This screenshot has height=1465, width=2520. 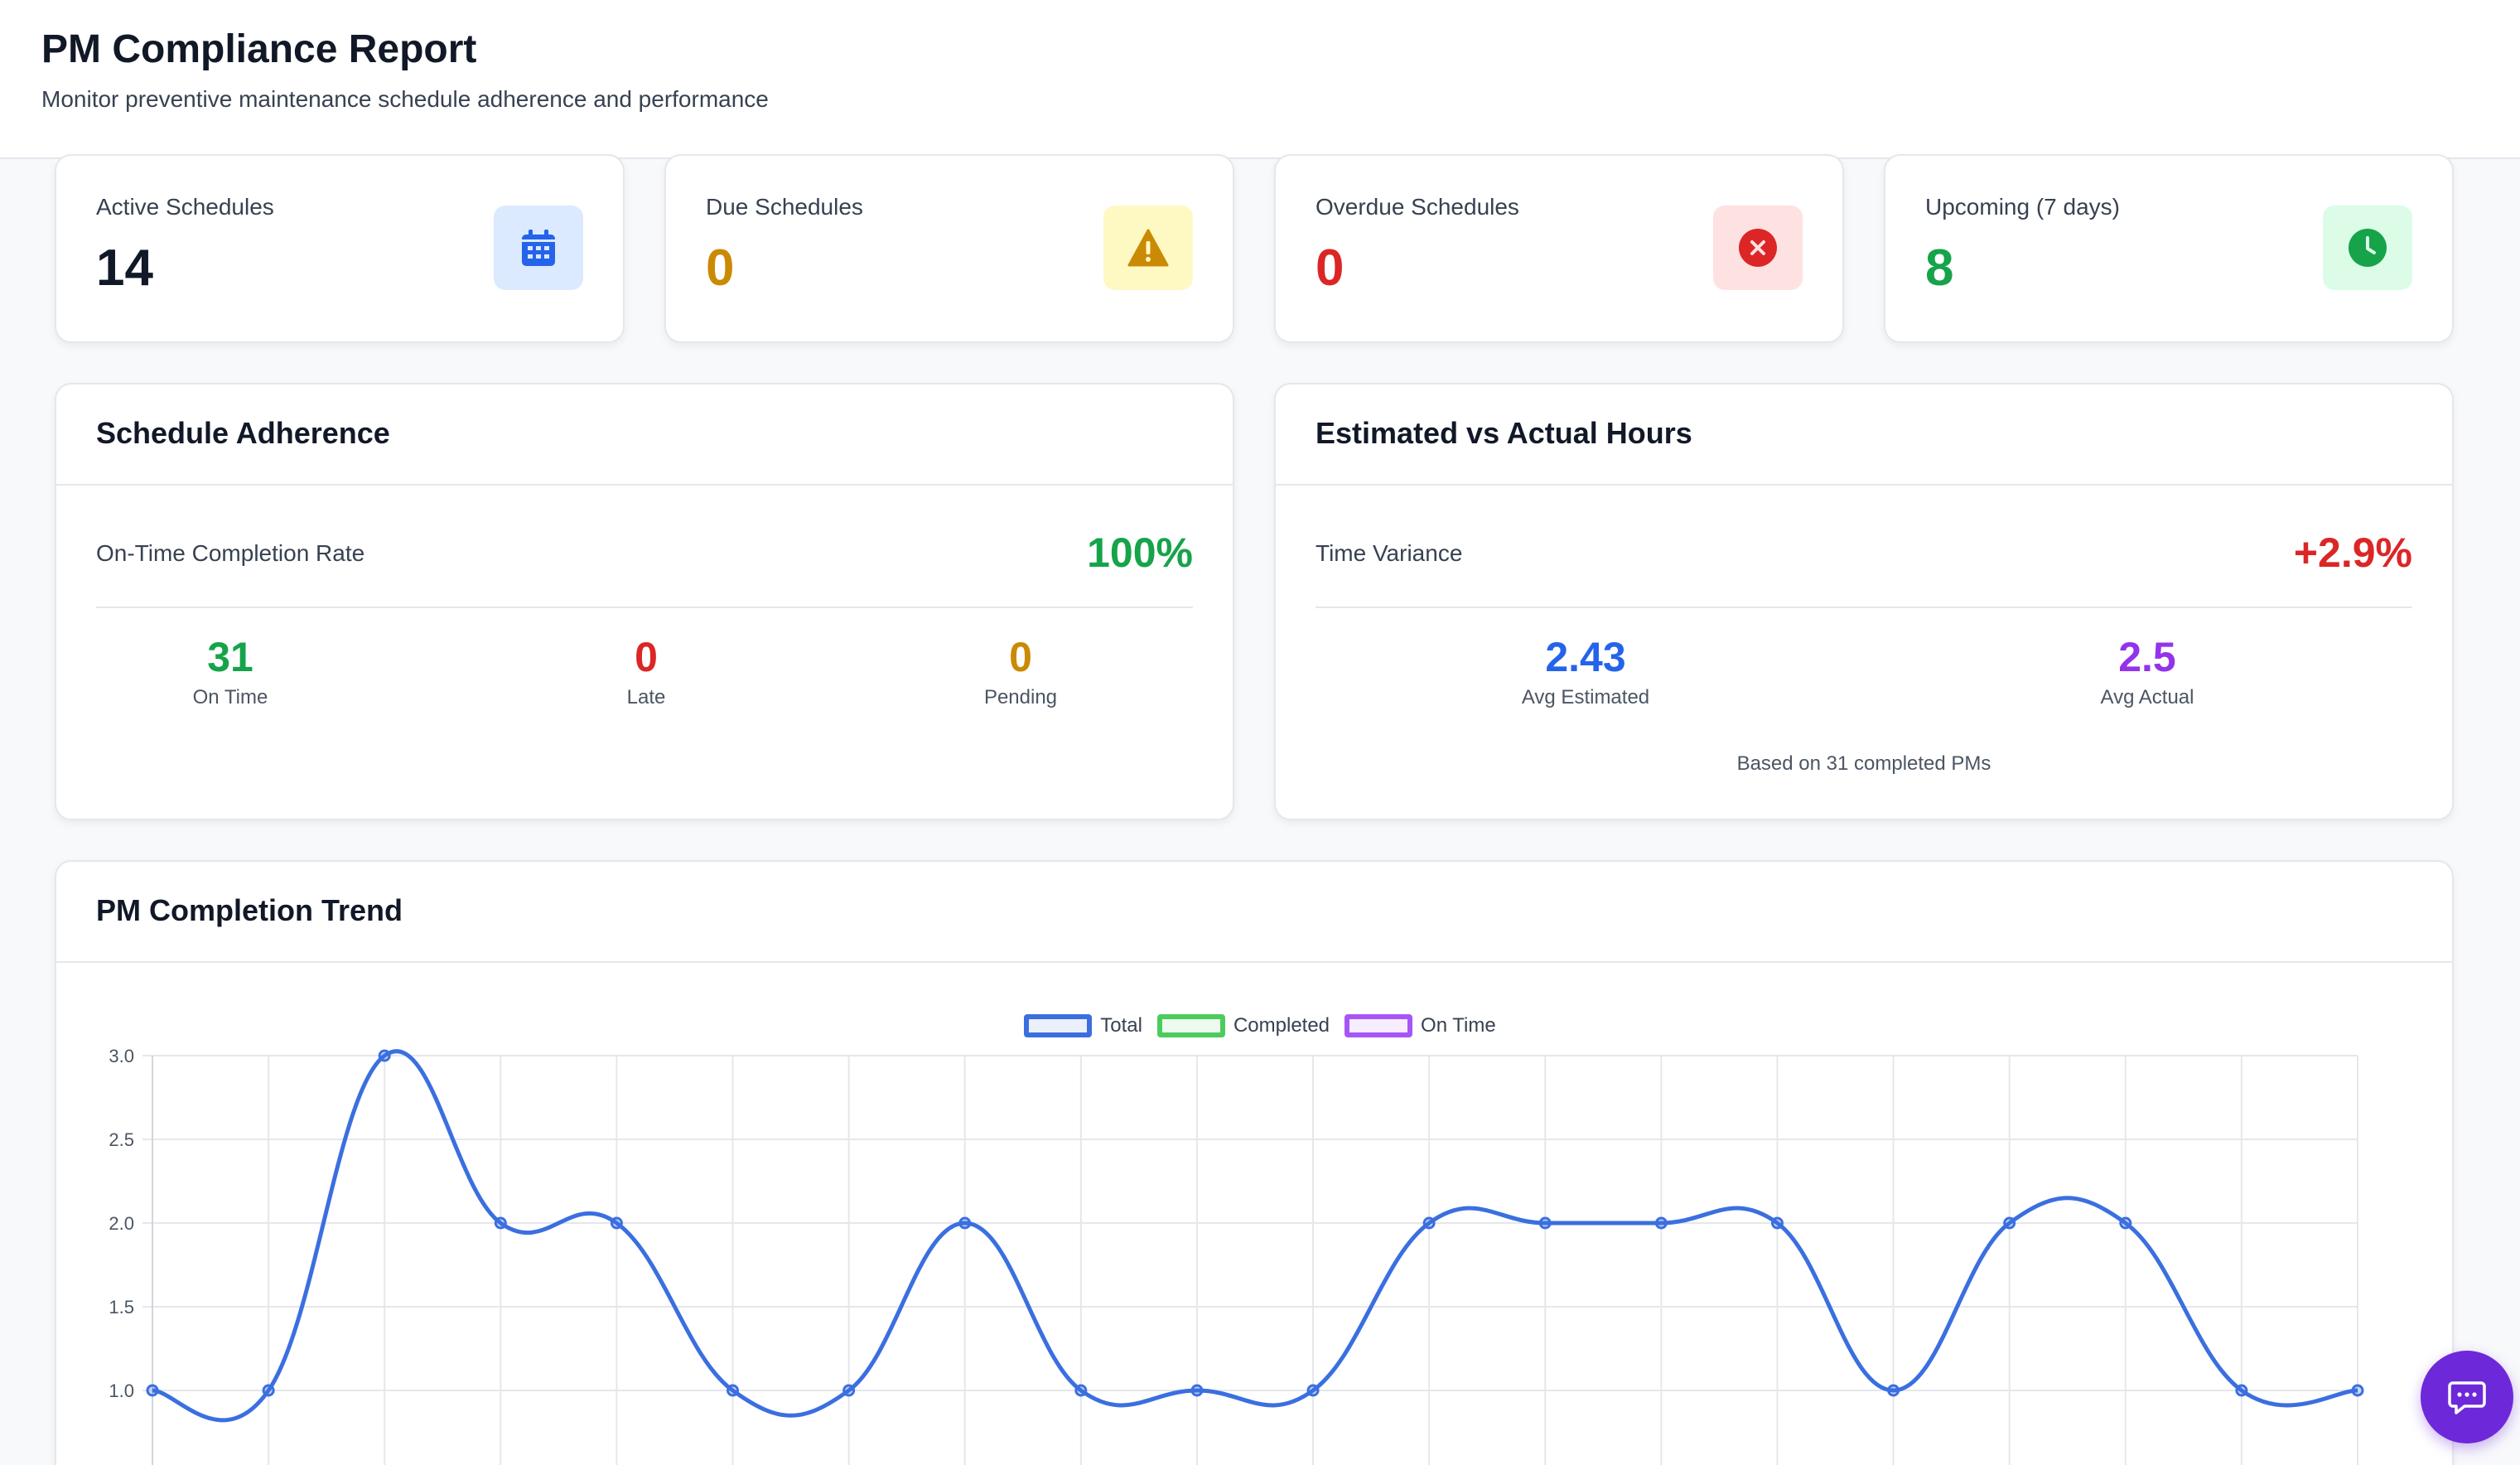 I want to click on y-tick-label: 2.5, so click(x=121, y=1140).